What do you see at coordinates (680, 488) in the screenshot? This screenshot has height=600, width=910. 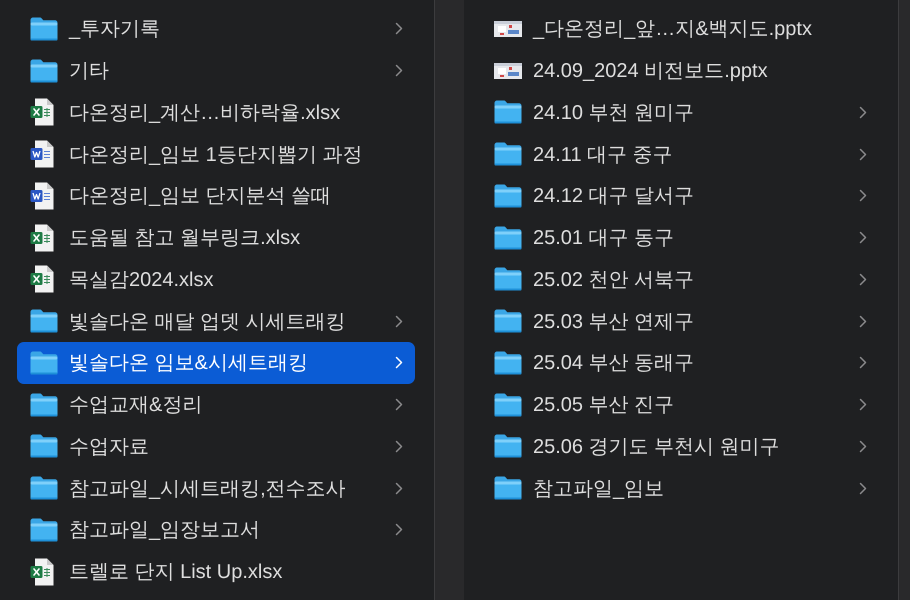 I see `folder-row: 참고파일_임보` at bounding box center [680, 488].